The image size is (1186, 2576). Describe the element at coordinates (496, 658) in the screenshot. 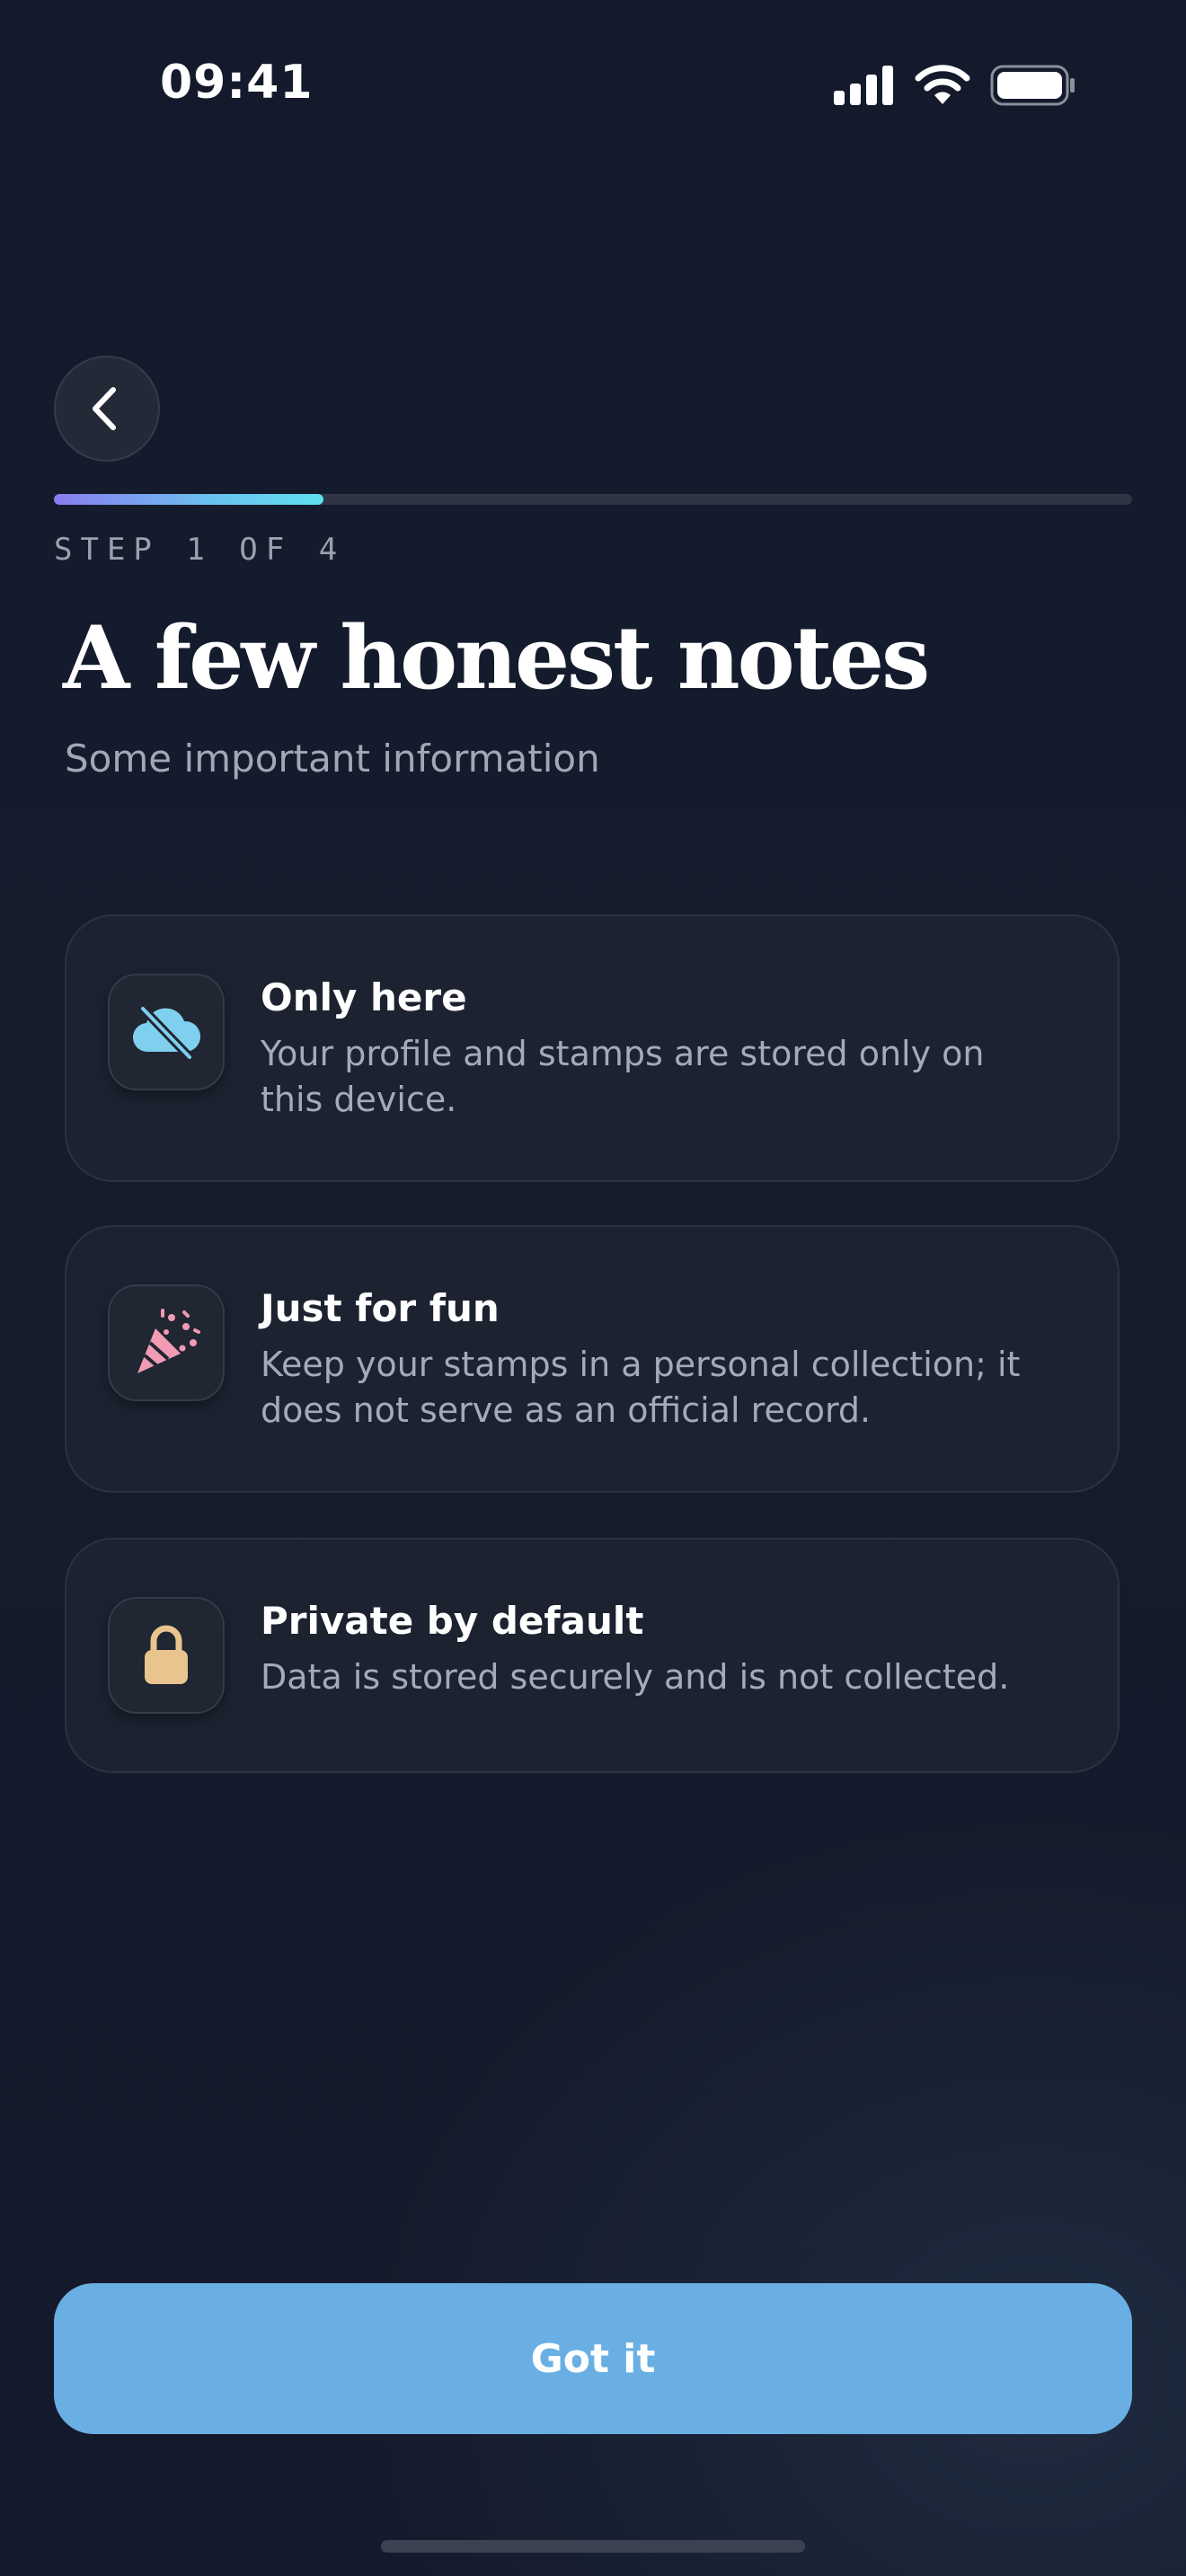

I see `page-title: A few honest notes` at that location.